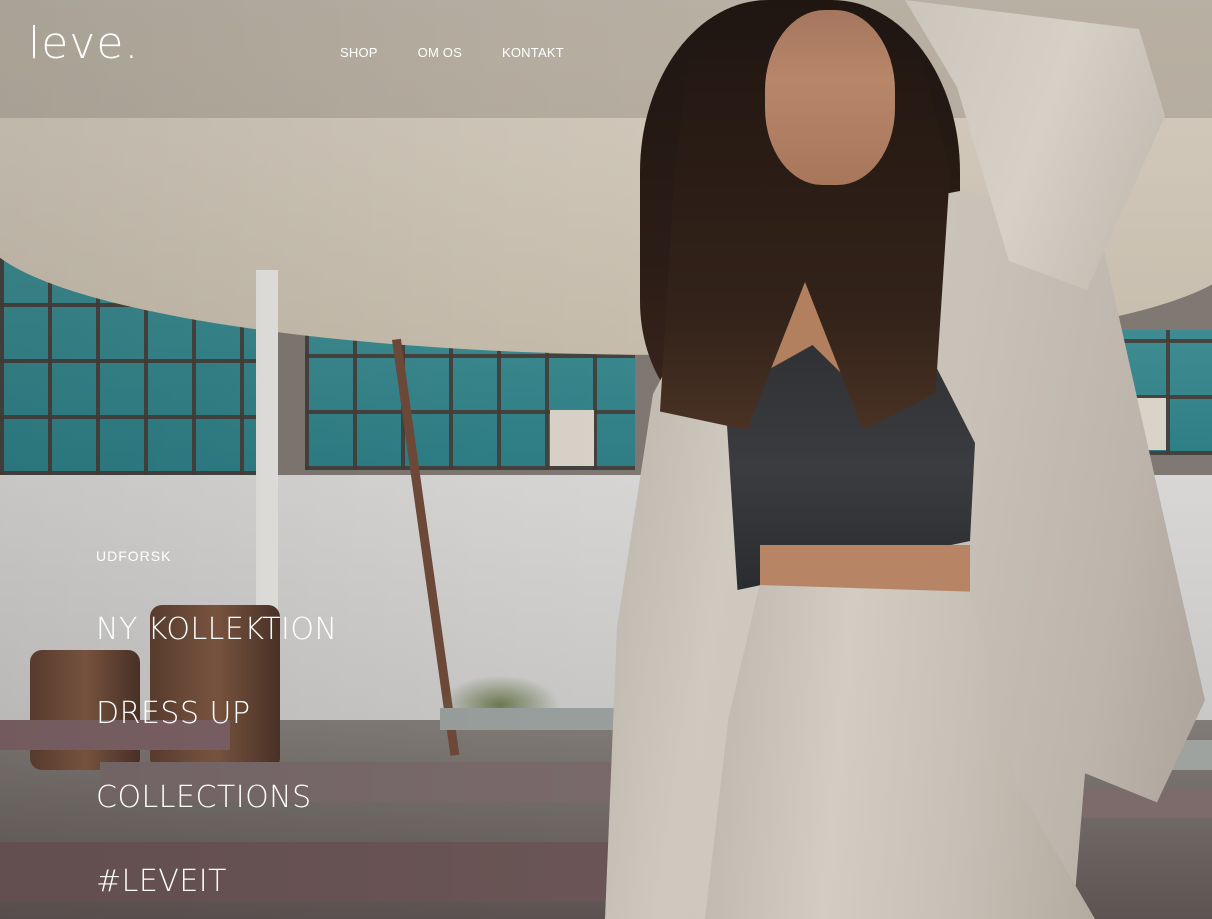 This screenshot has width=1212, height=919. I want to click on explore-link-collections: COLLECTIONS, so click(216, 798).